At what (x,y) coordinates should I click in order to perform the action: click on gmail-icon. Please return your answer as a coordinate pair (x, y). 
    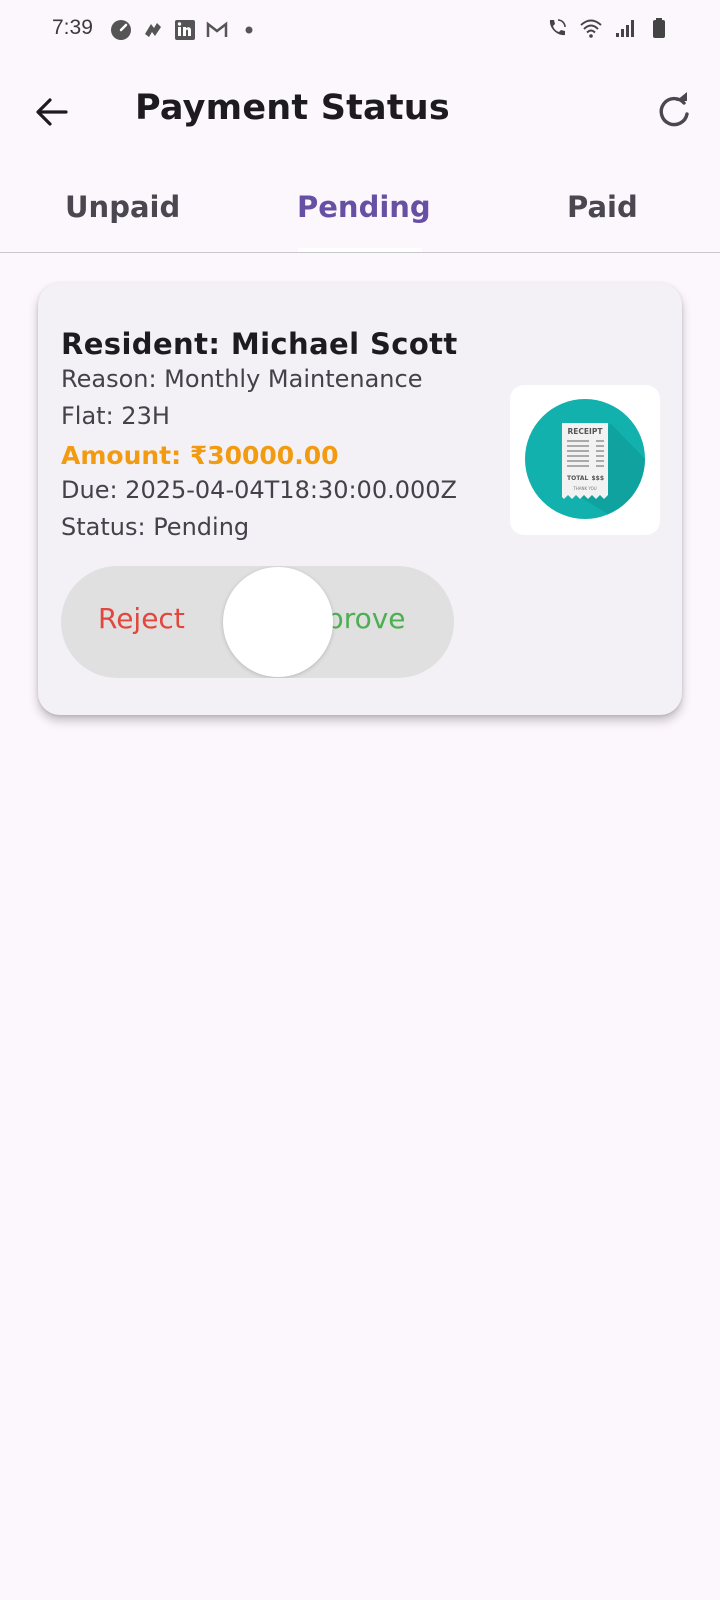
    Looking at the image, I should click on (217, 30).